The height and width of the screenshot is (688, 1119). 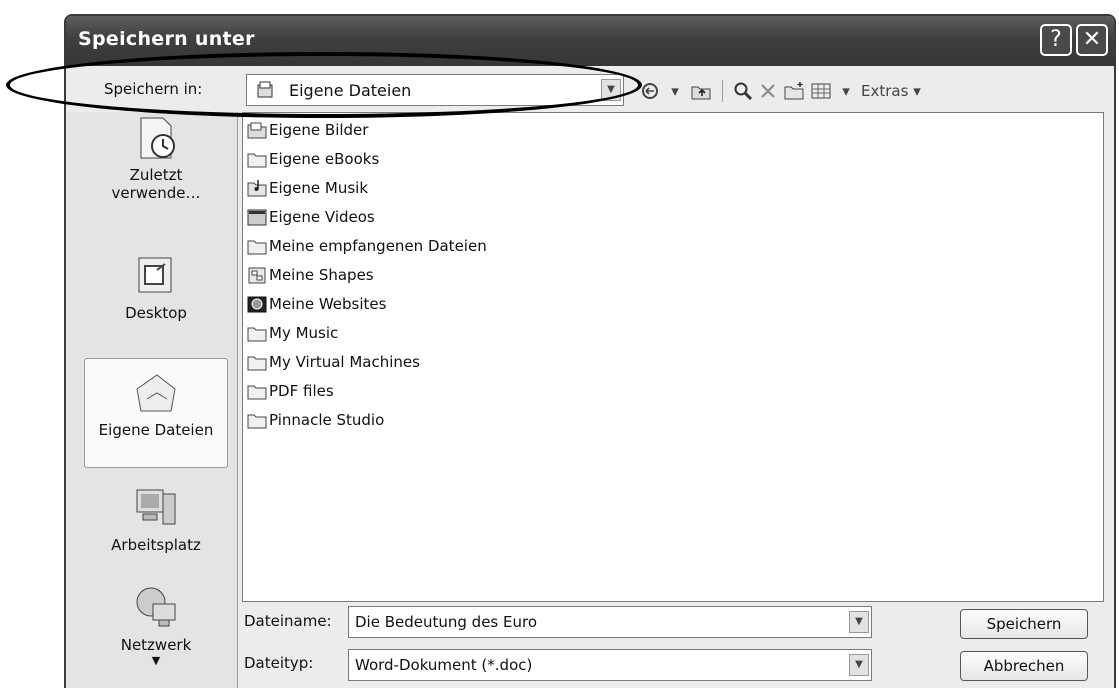 I want to click on list-item: Pinnacle Studio, so click(x=315, y=420).